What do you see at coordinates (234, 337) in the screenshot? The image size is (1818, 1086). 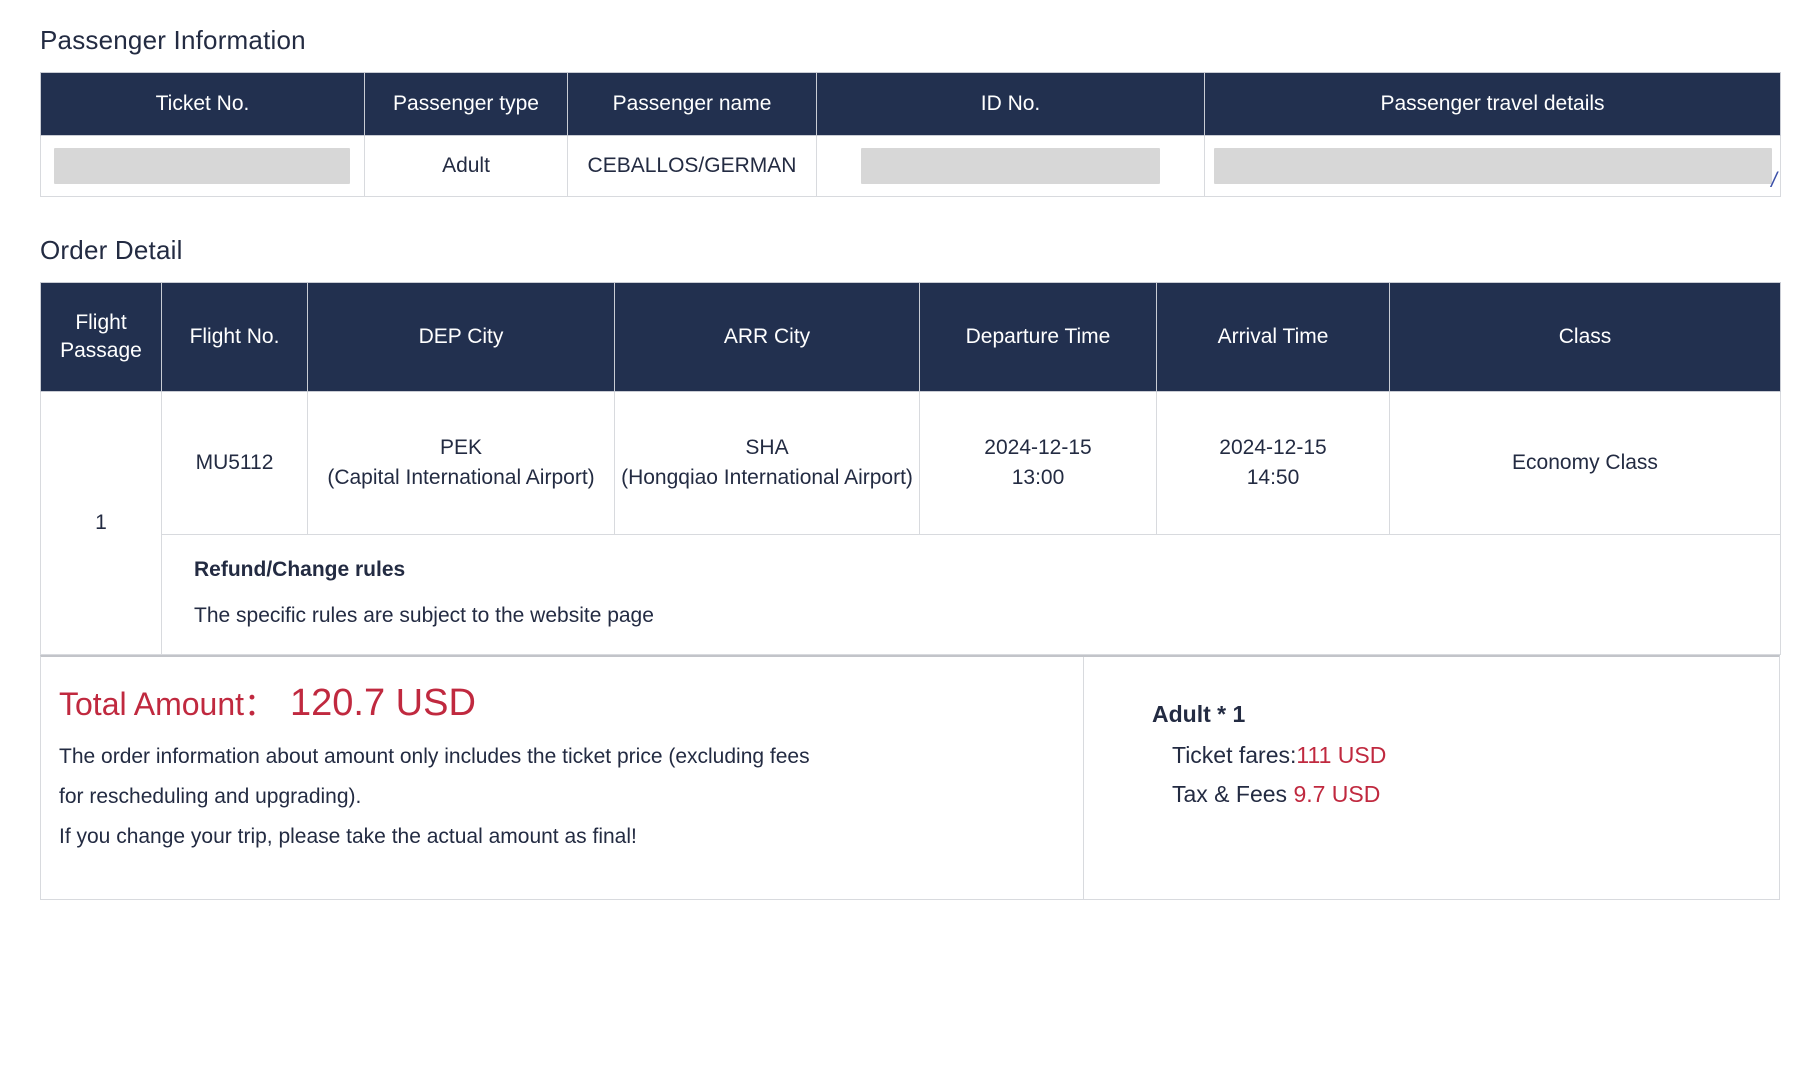 I see `column-header-flight-no: Flight No.` at bounding box center [234, 337].